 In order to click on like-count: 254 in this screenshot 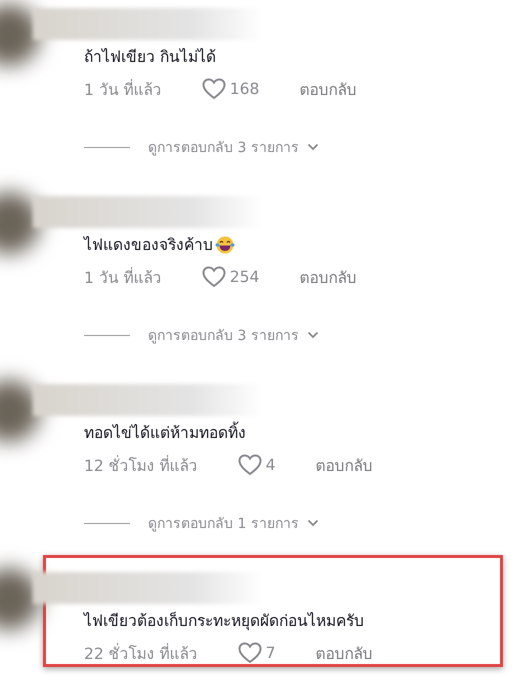, I will do `click(245, 277)`.